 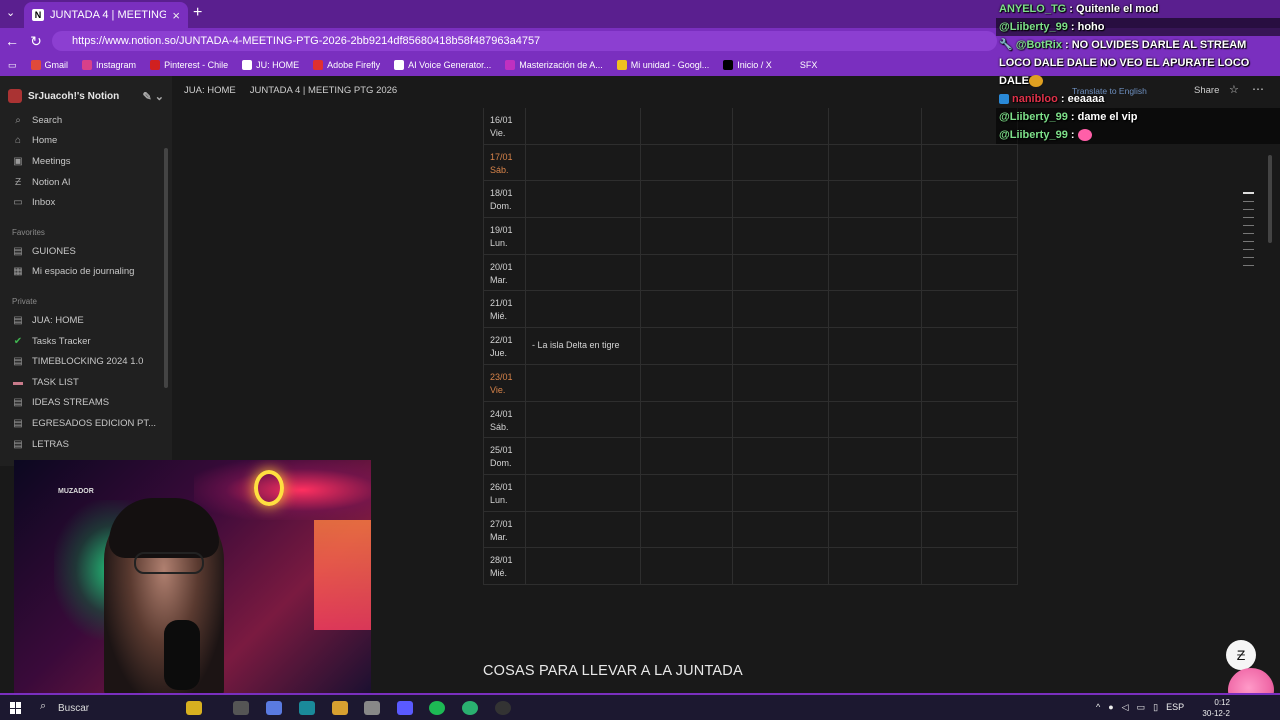 I want to click on tab-search-icon: ⌄, so click(x=10, y=12).